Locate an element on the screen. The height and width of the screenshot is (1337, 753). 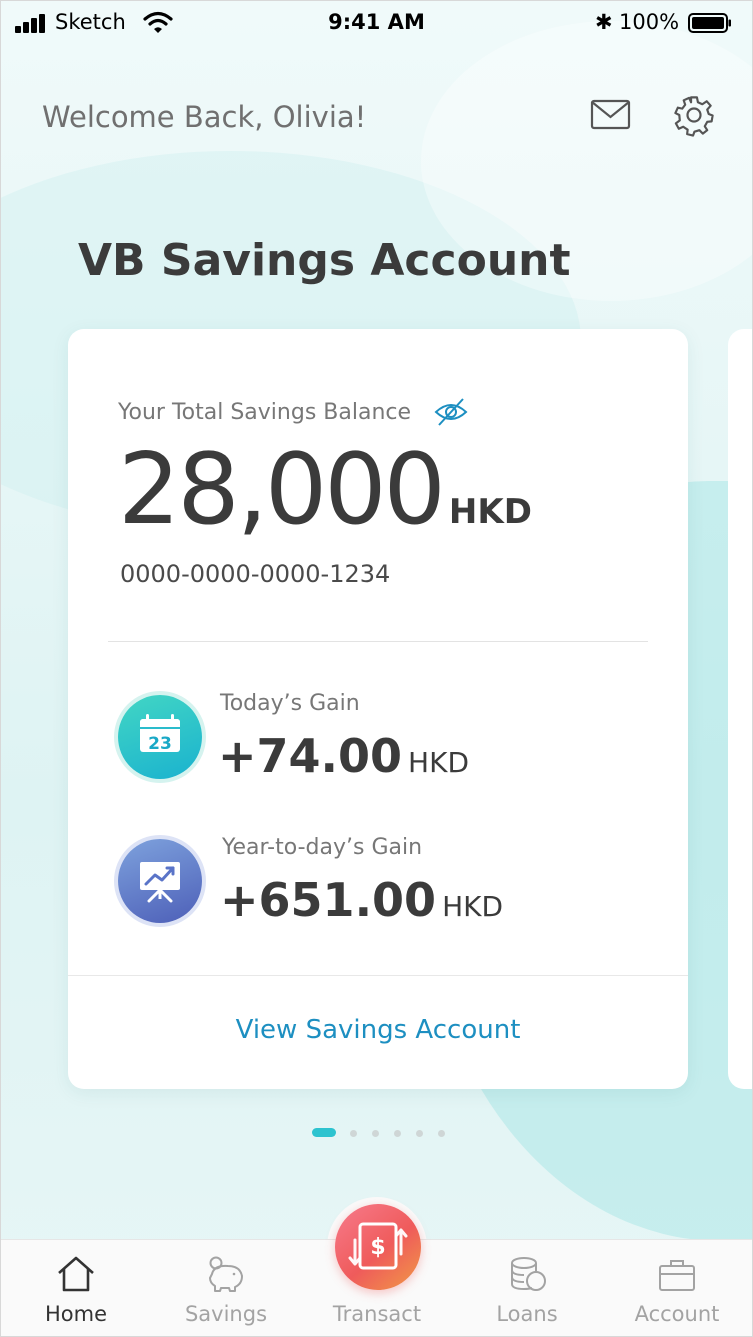
tab-account: Account is located at coordinates (677, 1288).